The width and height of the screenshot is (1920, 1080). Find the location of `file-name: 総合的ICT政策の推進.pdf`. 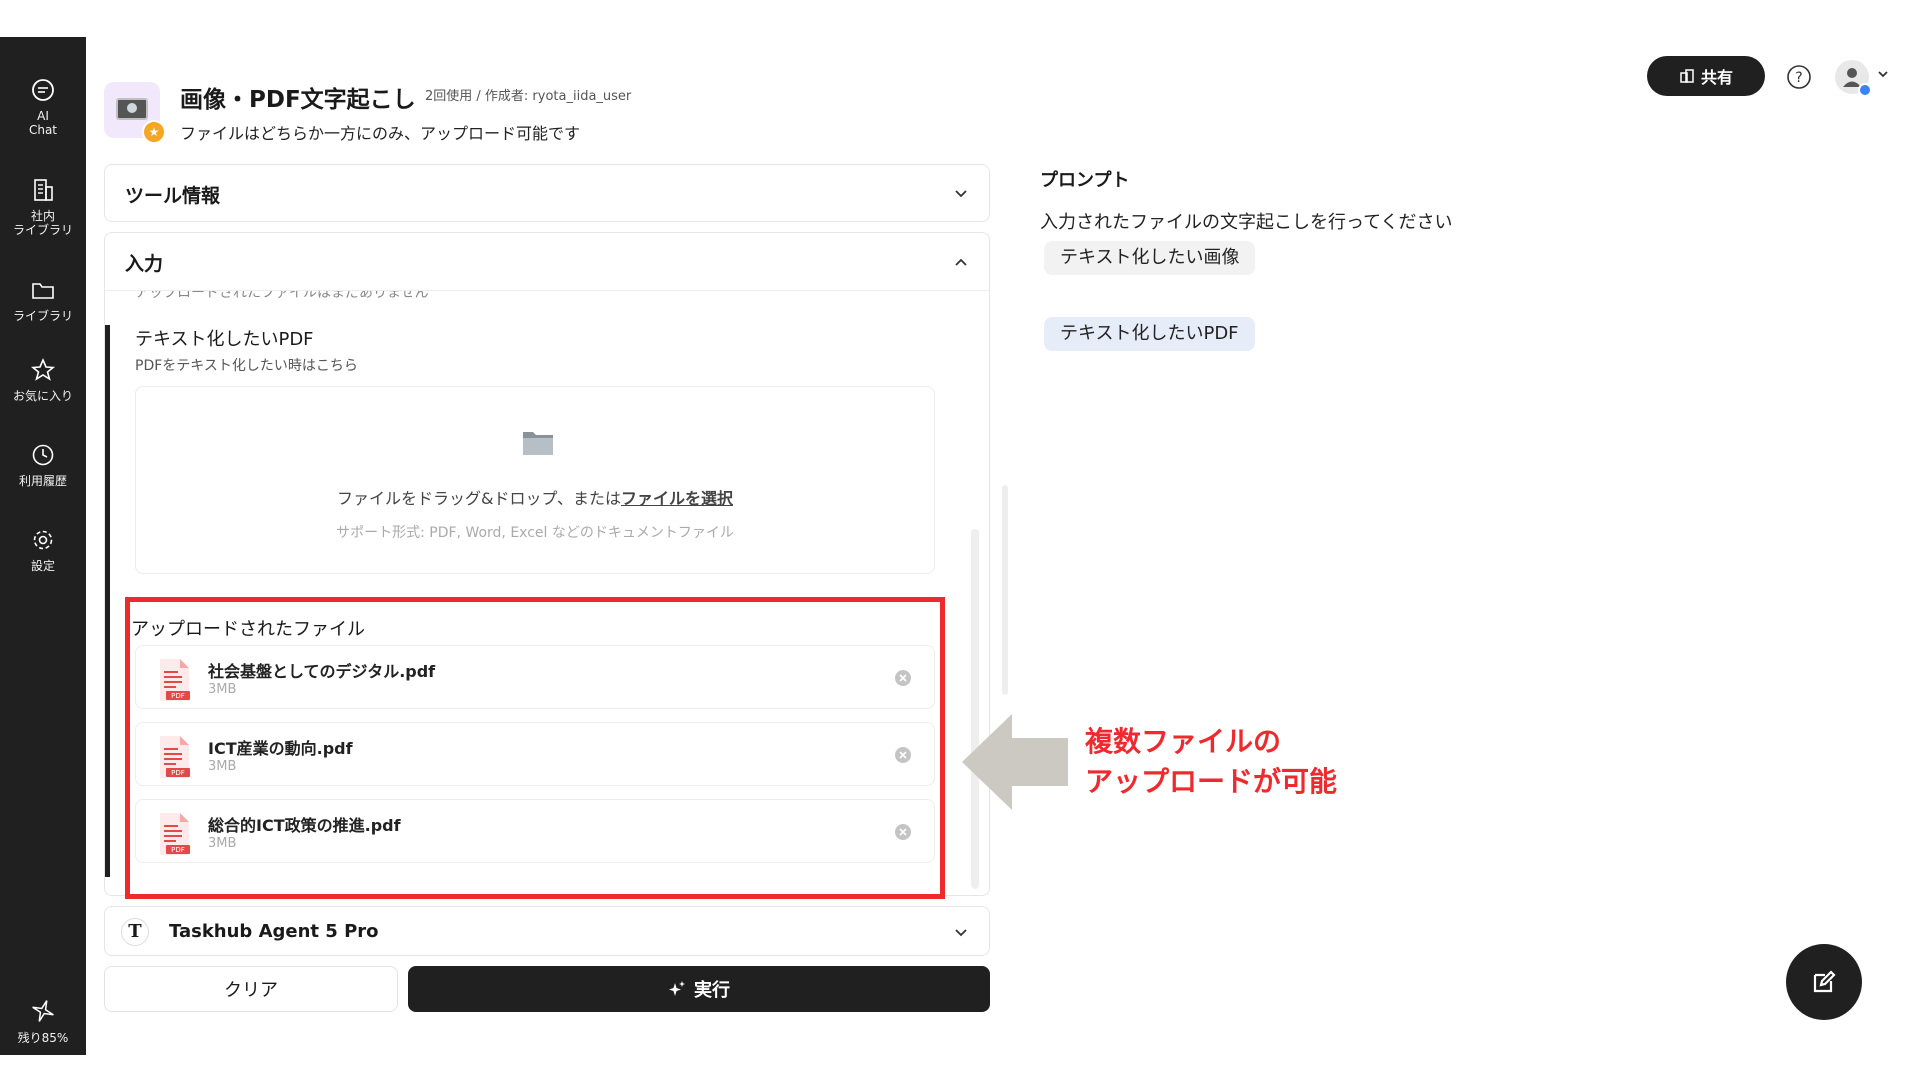

file-name: 総合的ICT政策の推進.pdf is located at coordinates (304, 825).